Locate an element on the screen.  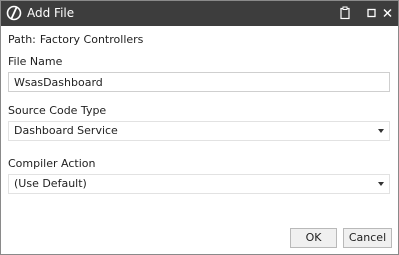
path-label: Path: is located at coordinates (22, 39).